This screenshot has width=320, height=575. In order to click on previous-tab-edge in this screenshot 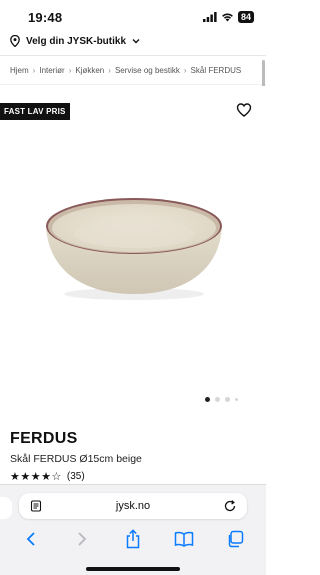, I will do `click(6, 508)`.